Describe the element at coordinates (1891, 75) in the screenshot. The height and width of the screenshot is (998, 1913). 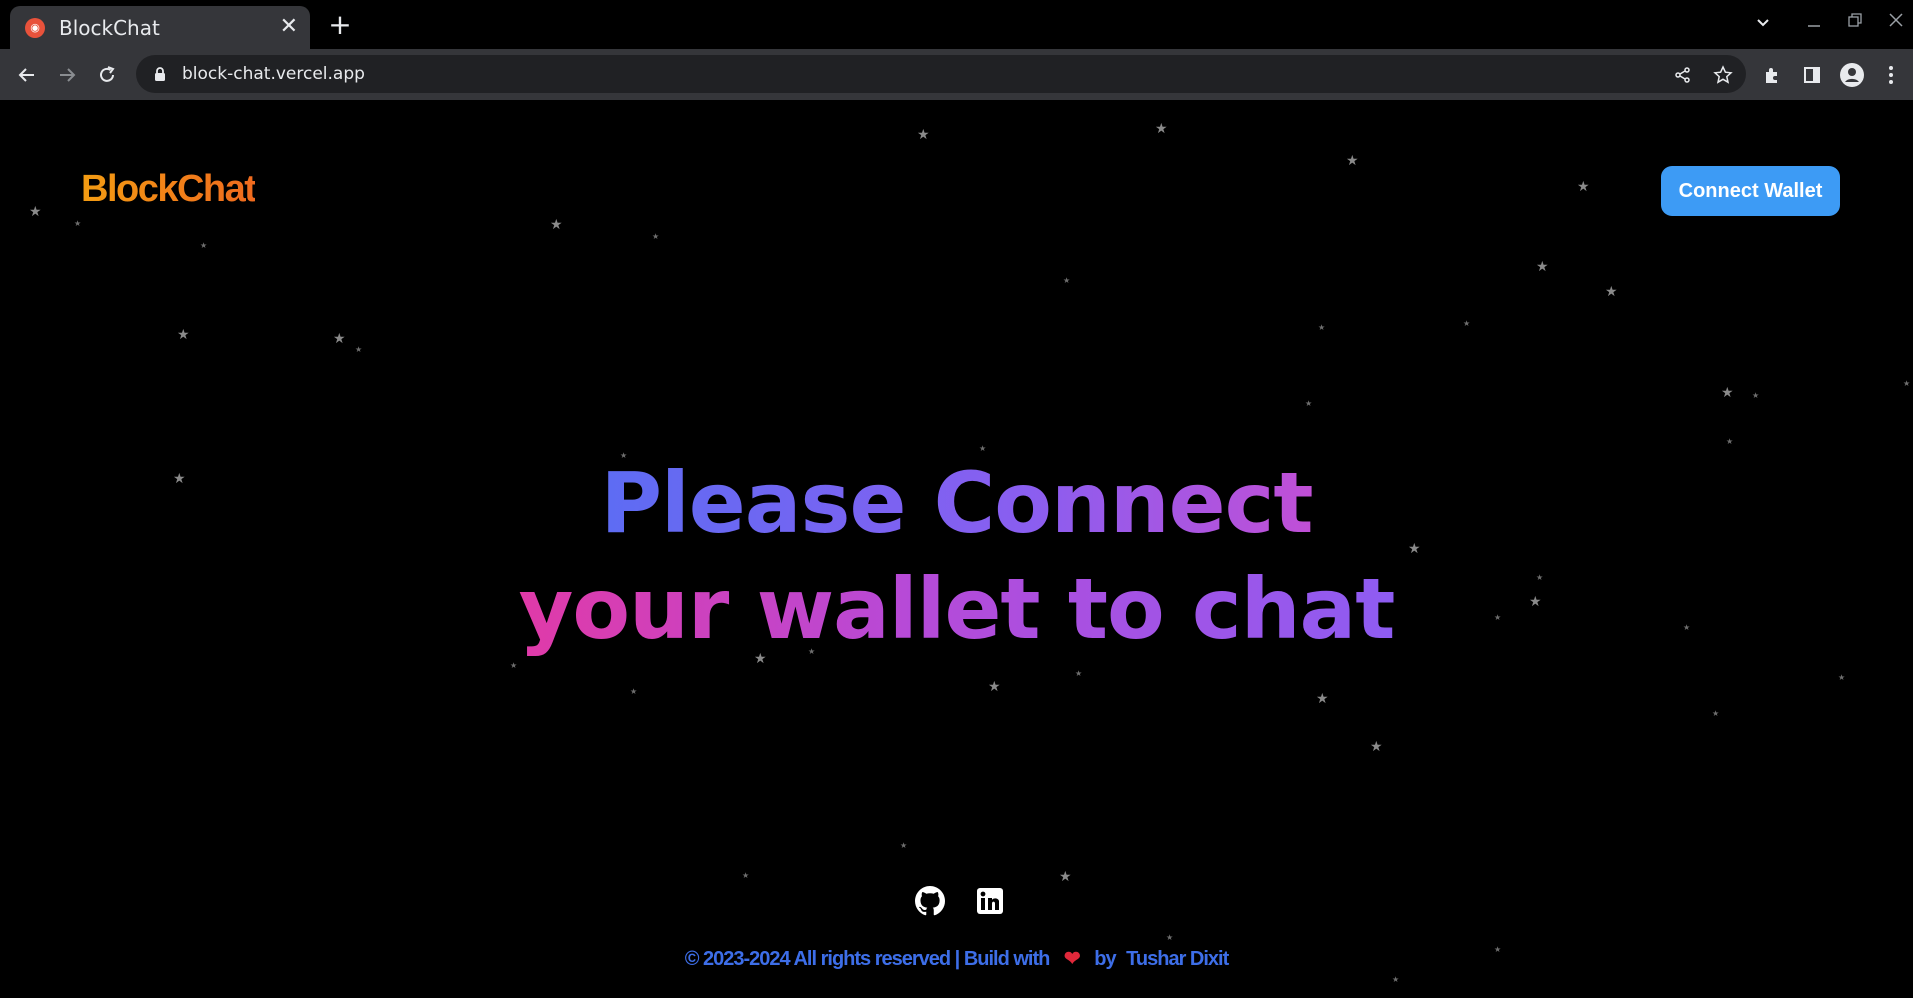
I see `menu-kebab-icon` at that location.